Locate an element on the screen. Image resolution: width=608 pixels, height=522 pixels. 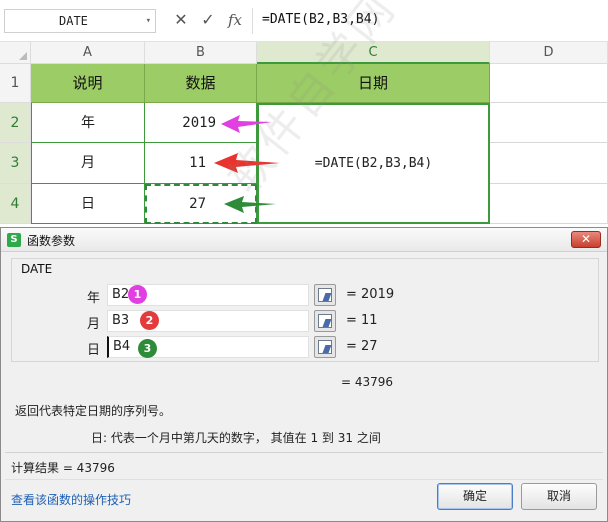
arg-label: 年 is located at coordinates (94, 298).